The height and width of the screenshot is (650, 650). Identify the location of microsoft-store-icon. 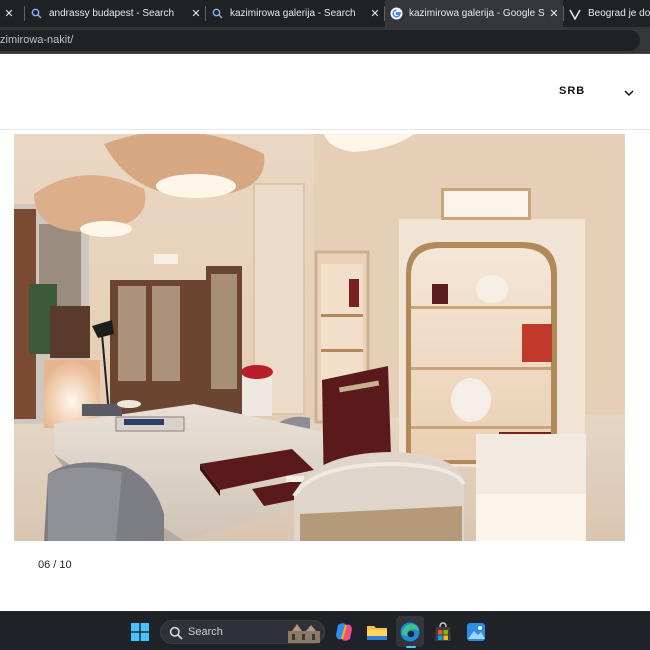
(443, 632).